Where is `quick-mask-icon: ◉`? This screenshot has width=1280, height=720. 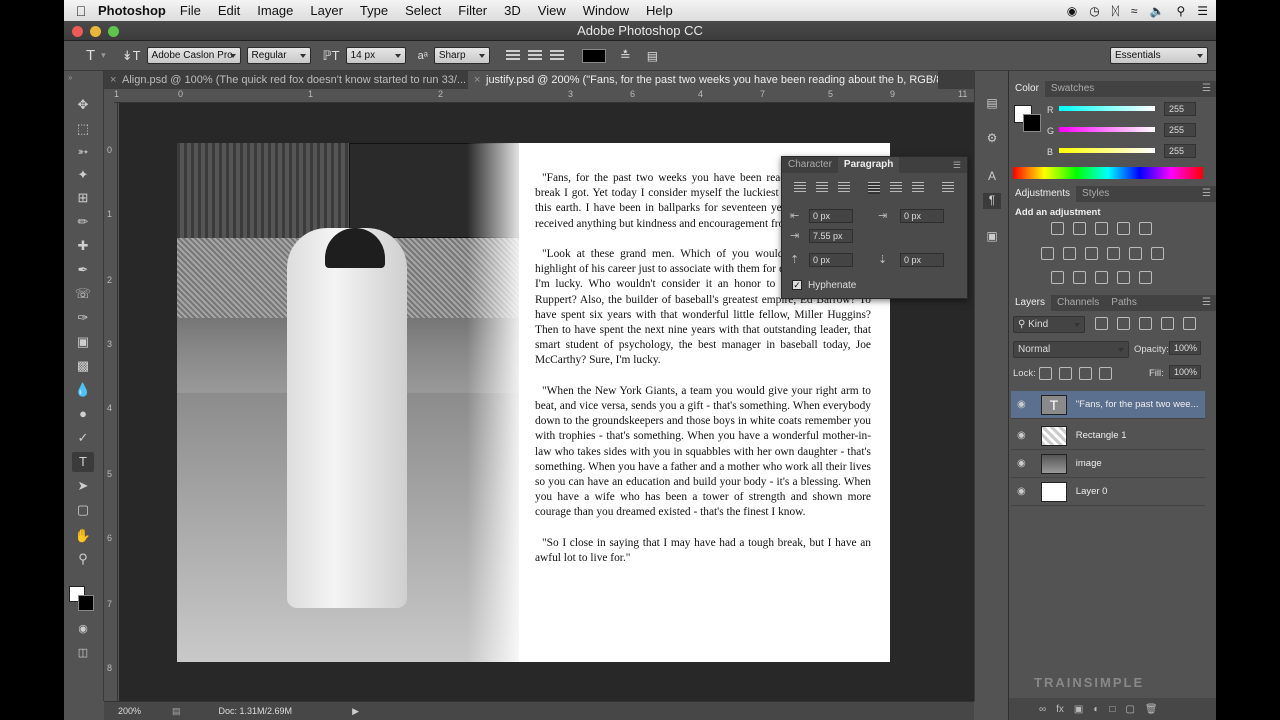
quick-mask-icon: ◉ is located at coordinates (83, 629).